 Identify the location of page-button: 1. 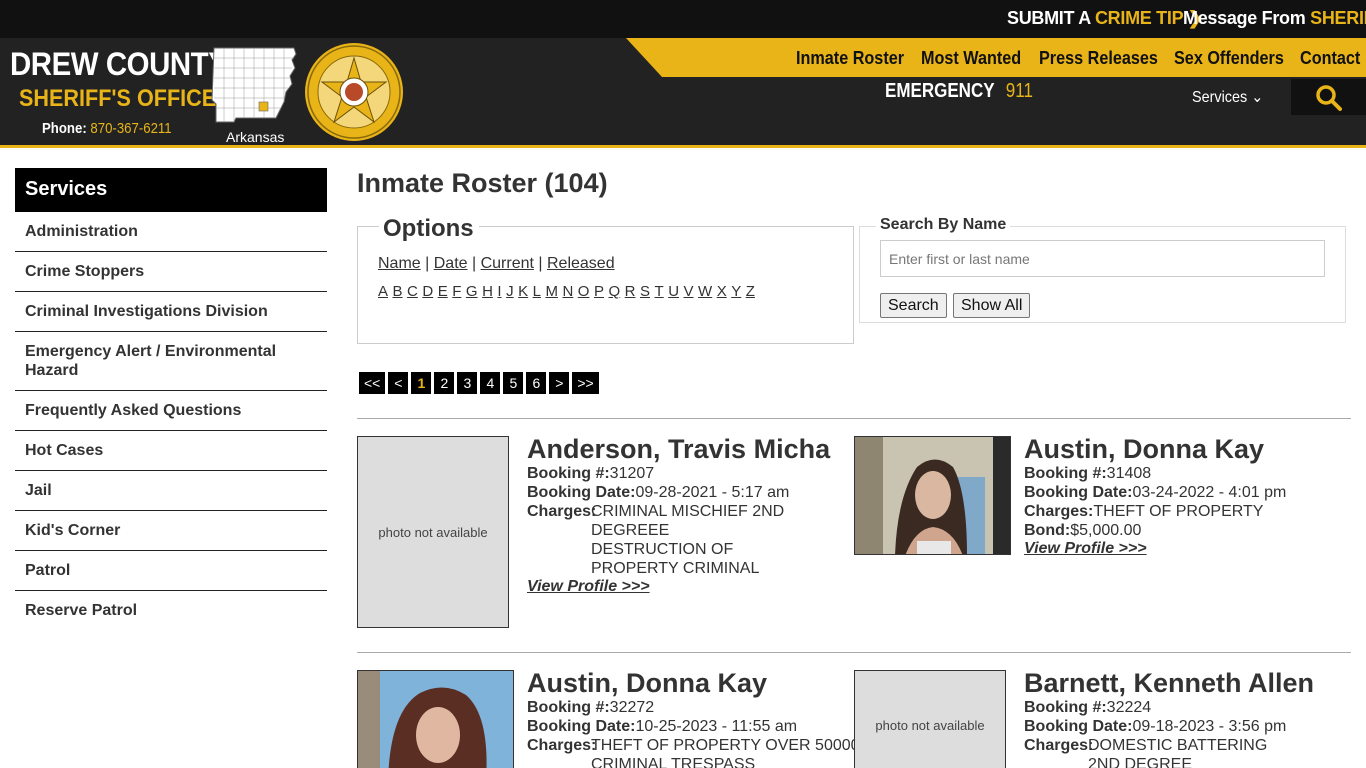
(421, 383).